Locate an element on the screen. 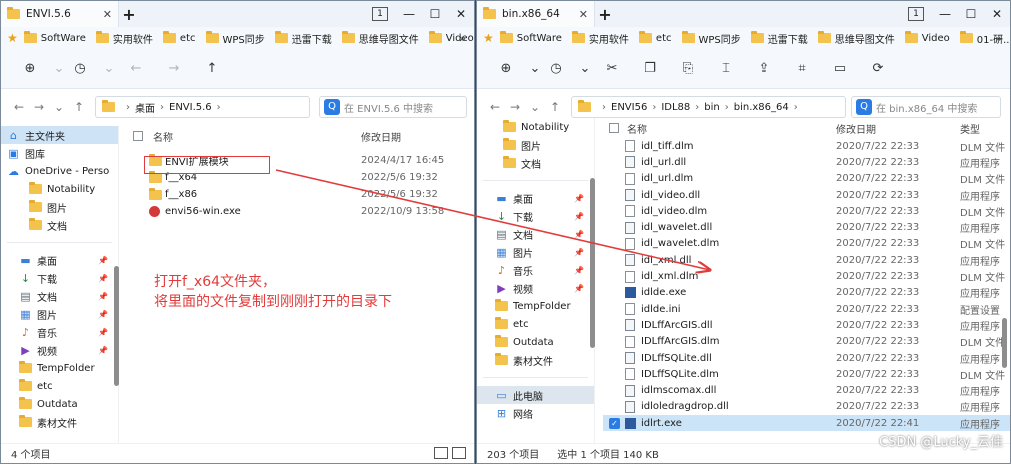 This screenshot has width=1011, height=464. table-row: idl_video.dlm 2020/7/22 22:33 DLM 文件 is located at coordinates (806, 211).